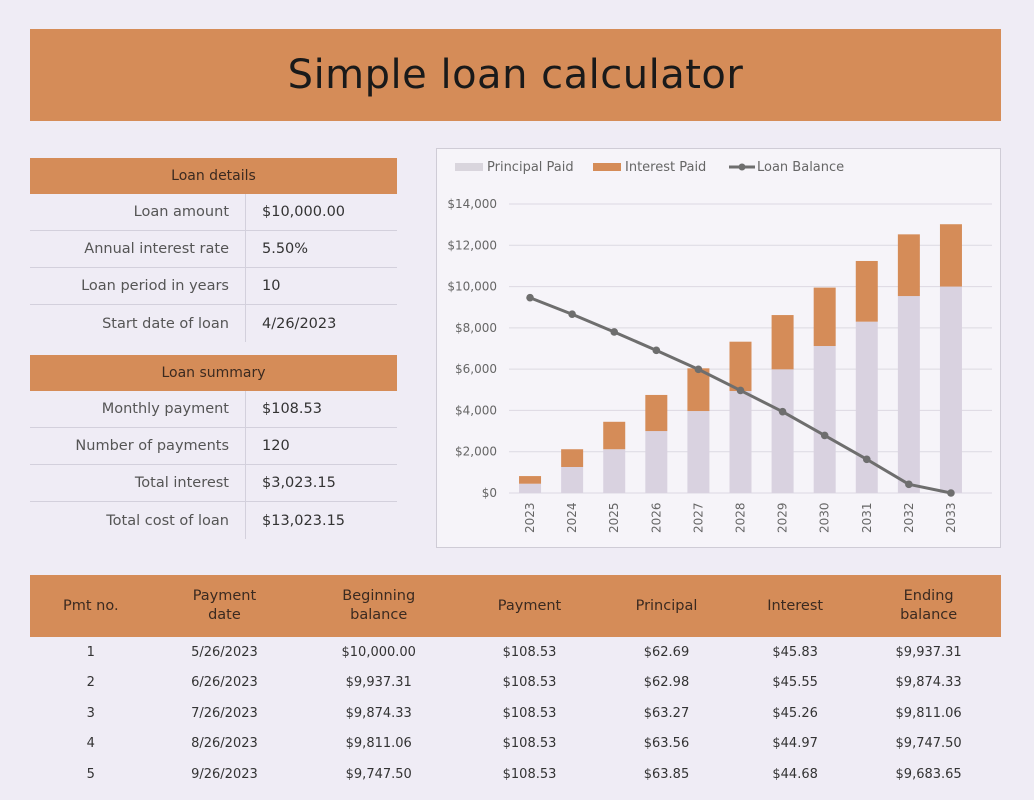  What do you see at coordinates (213, 373) in the screenshot?
I see `loan-summary-header: Loan summary` at bounding box center [213, 373].